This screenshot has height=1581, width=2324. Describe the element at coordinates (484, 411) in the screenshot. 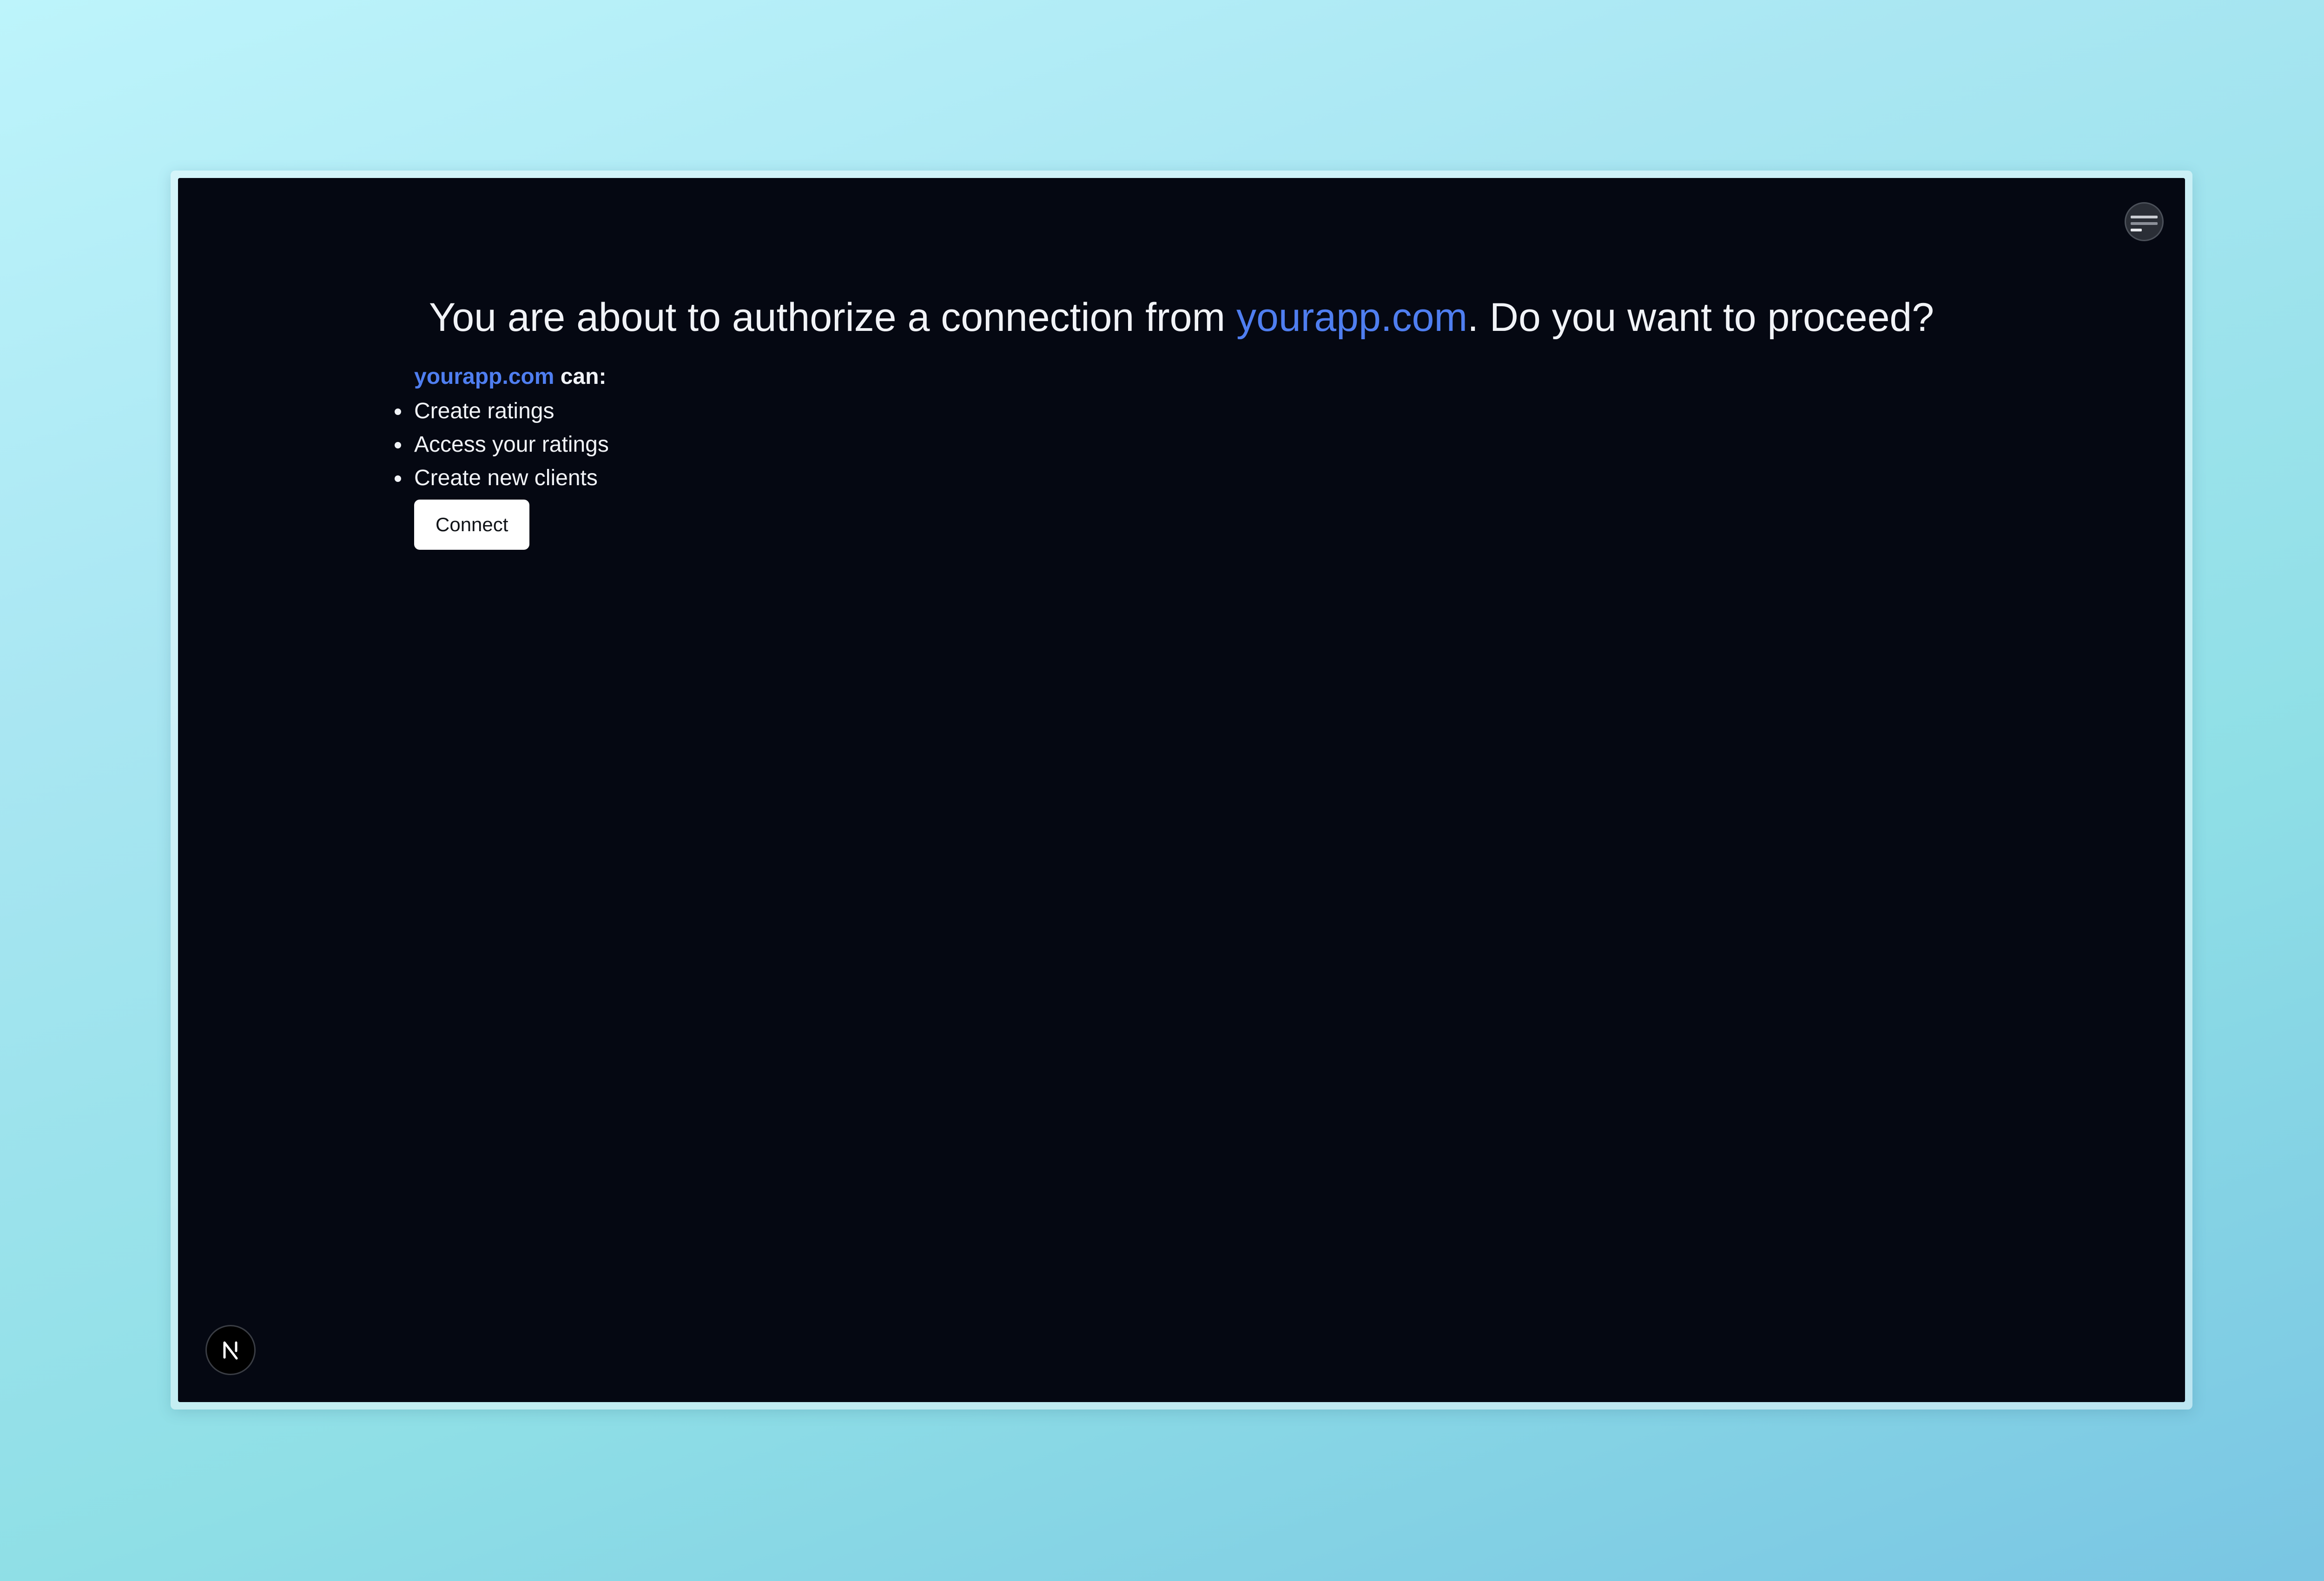

I see `permission-label: Create ratings` at that location.